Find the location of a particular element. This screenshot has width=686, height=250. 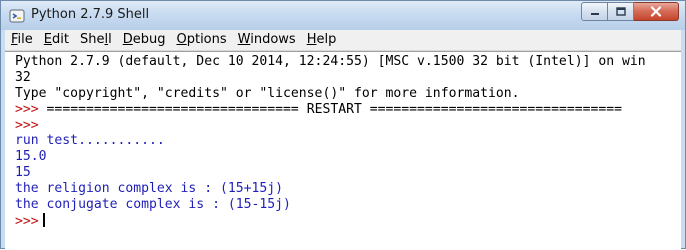

menu-options: Options is located at coordinates (200, 40).